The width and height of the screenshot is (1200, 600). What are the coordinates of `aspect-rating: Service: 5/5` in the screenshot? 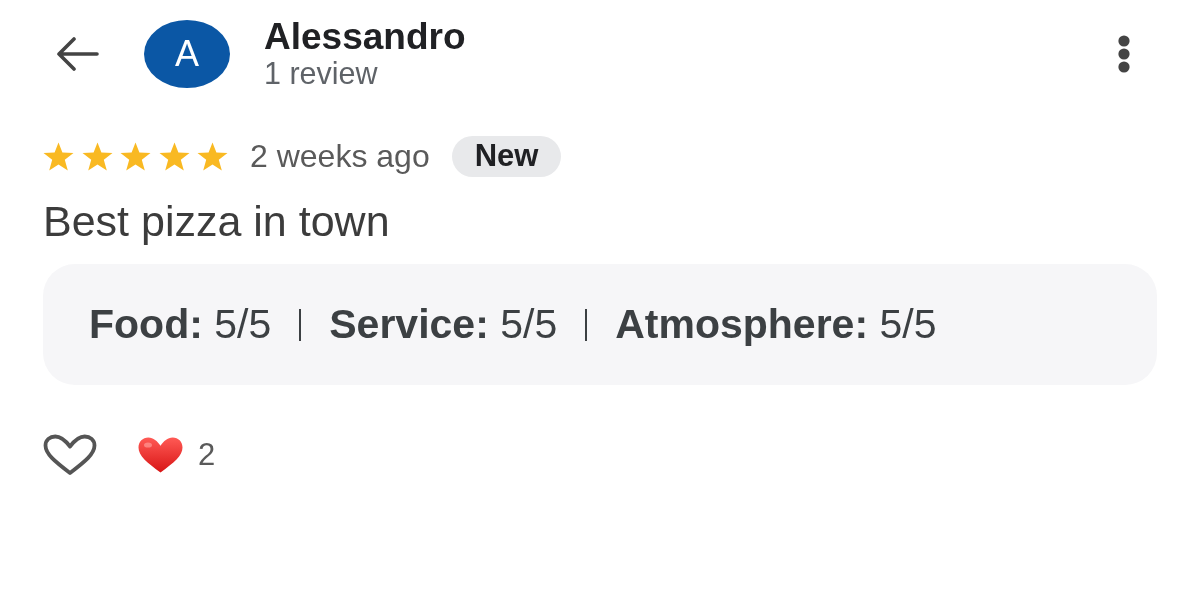 It's located at (443, 325).